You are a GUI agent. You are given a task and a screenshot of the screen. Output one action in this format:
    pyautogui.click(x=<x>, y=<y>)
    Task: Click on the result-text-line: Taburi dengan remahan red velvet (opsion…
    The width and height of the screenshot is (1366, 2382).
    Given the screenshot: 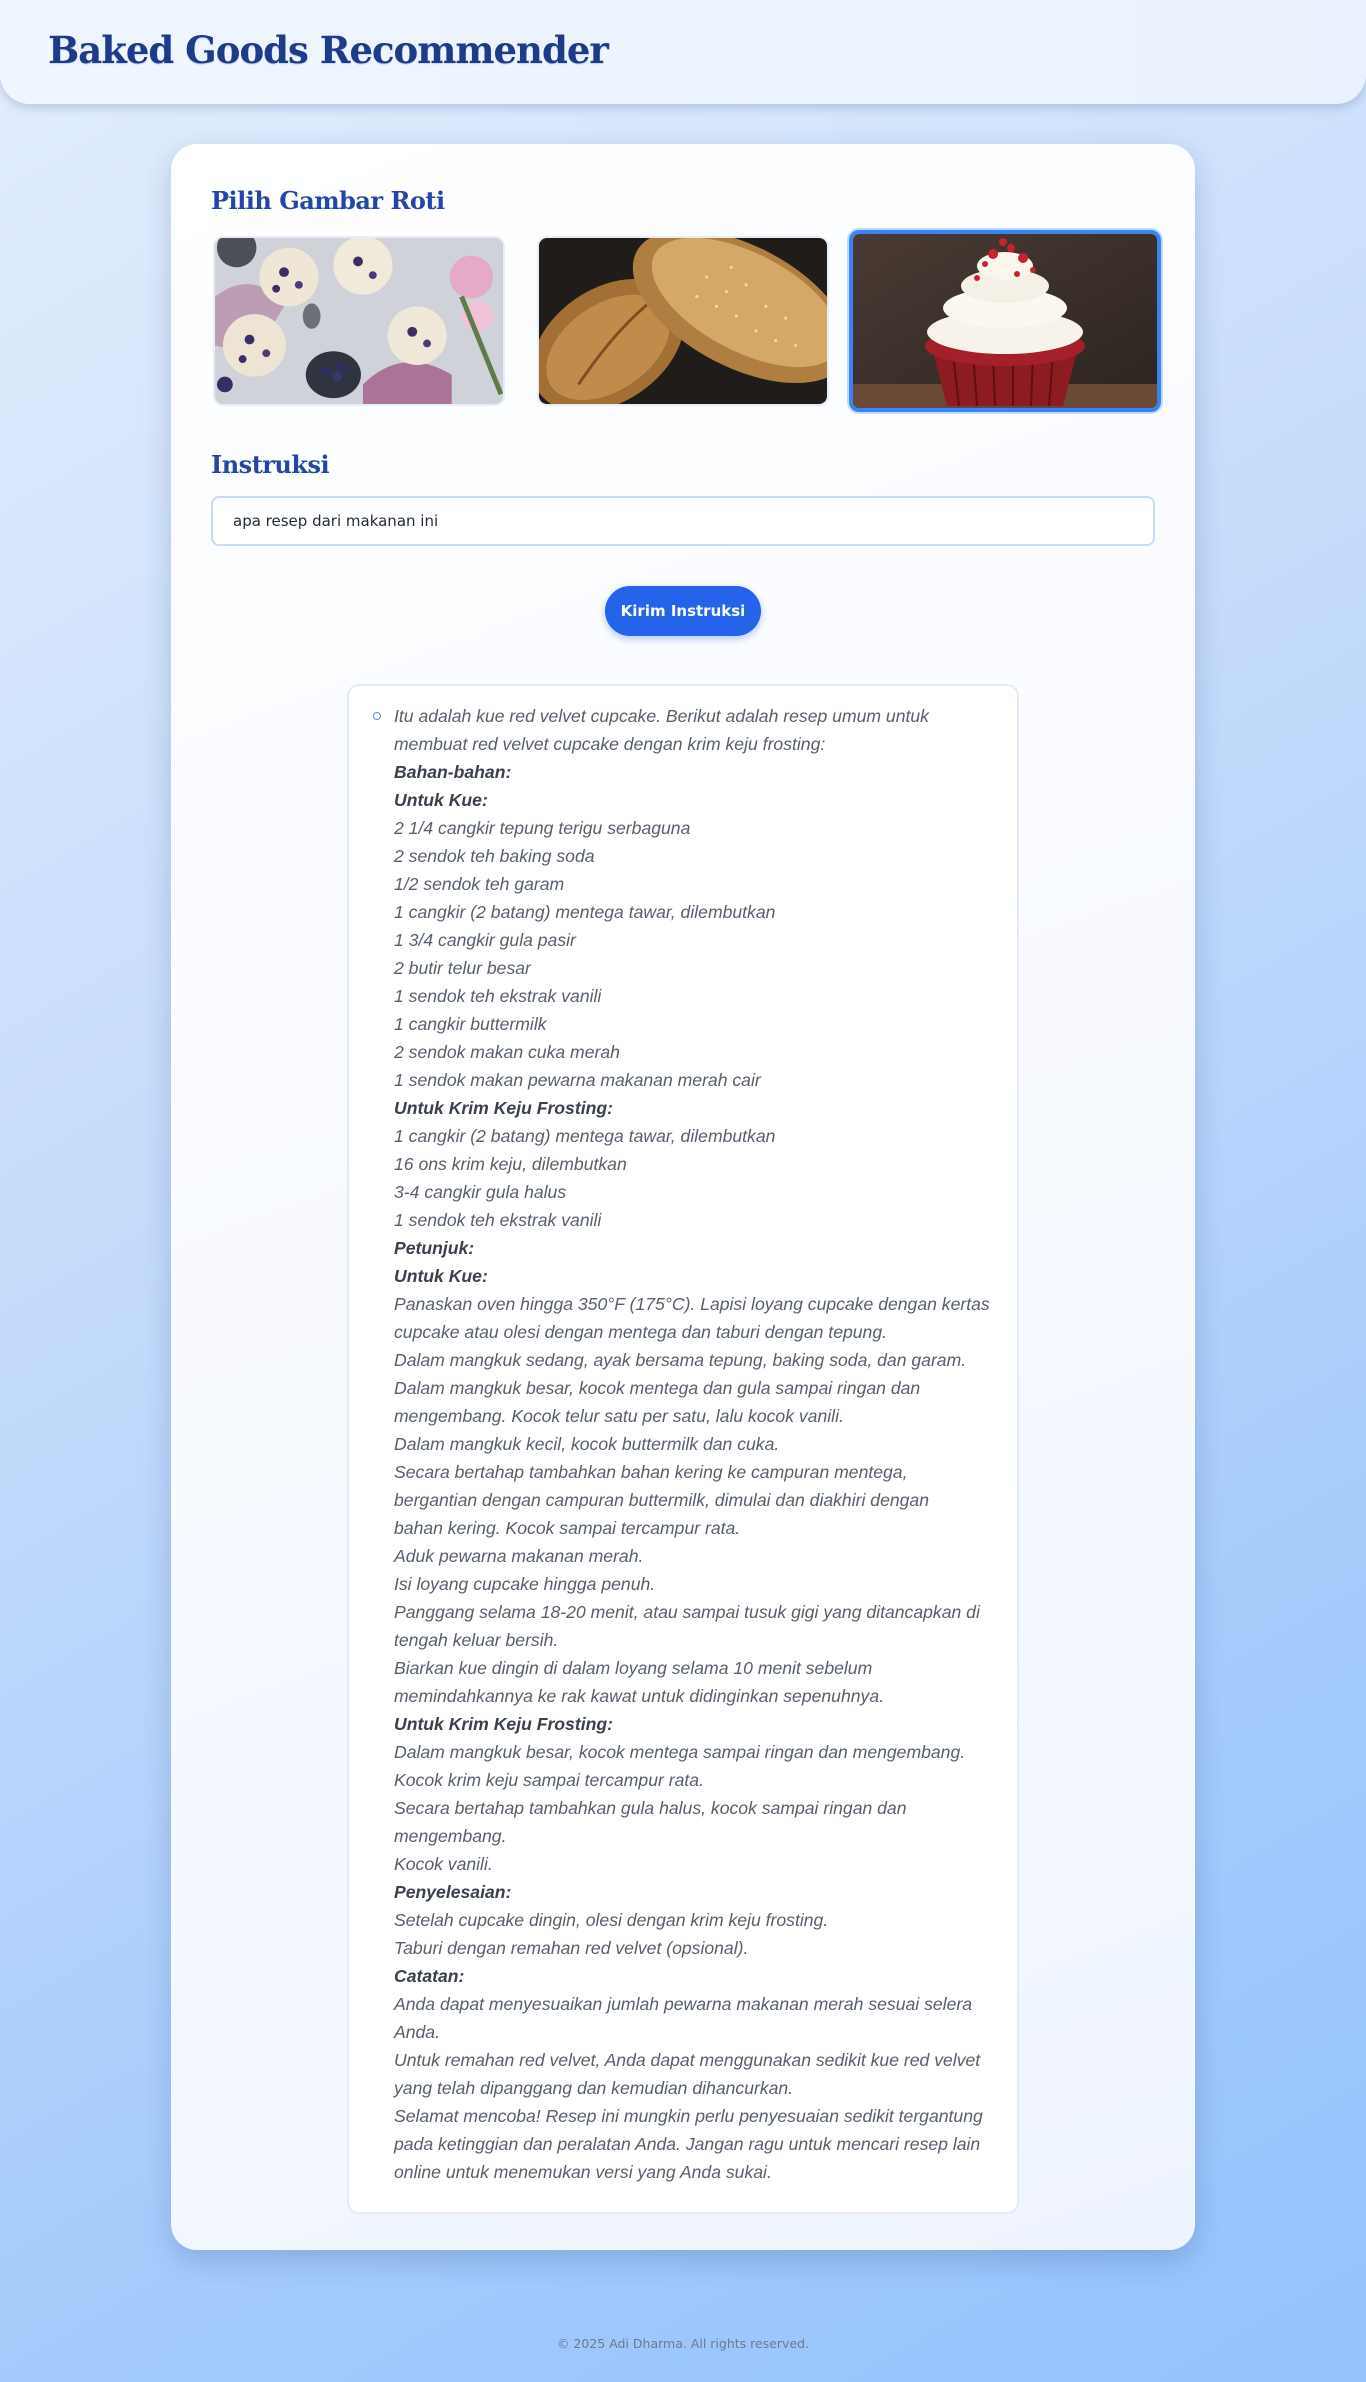 What is the action you would take?
    pyautogui.click(x=571, y=1948)
    